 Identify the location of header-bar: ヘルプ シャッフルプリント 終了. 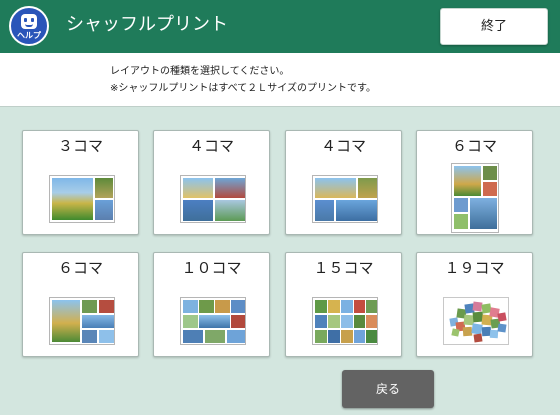
(280, 26).